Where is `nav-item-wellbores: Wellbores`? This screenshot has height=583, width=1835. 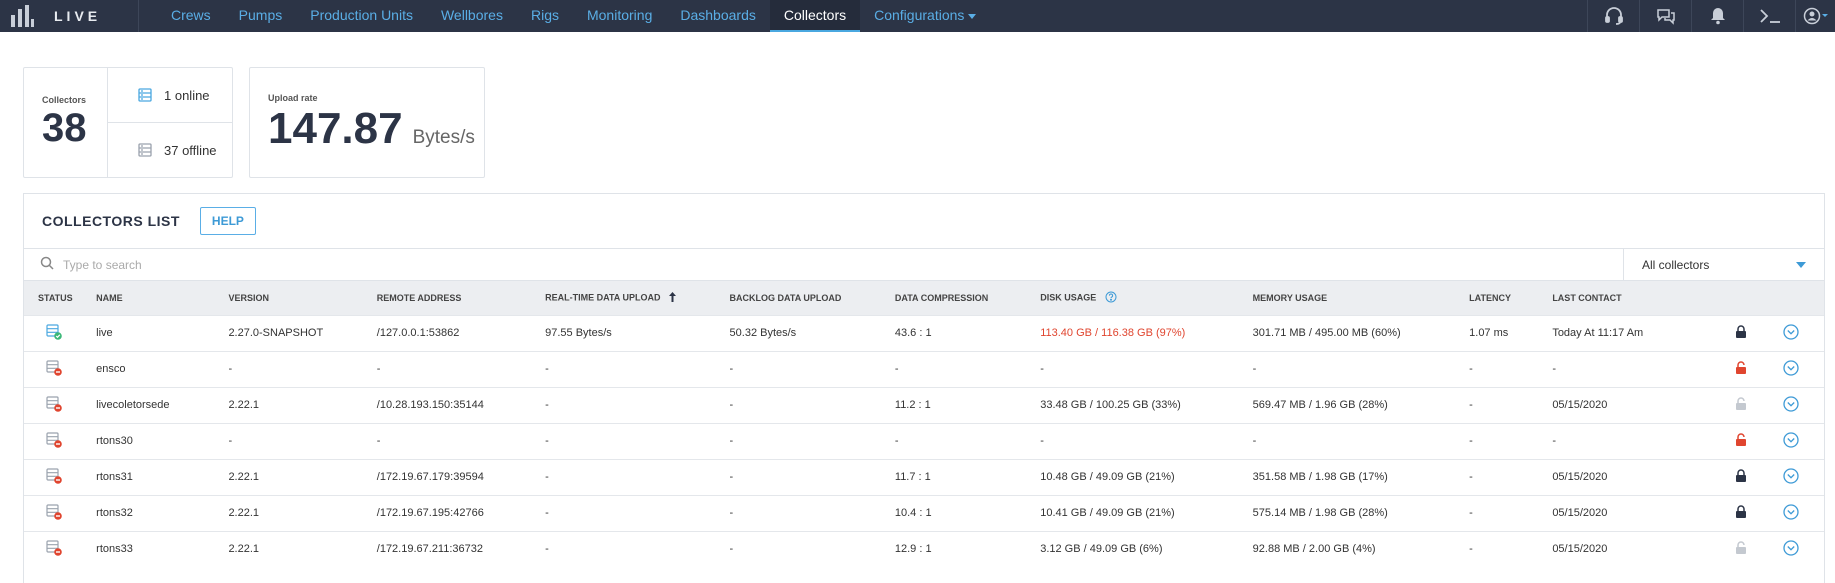
nav-item-wellbores: Wellbores is located at coordinates (472, 16).